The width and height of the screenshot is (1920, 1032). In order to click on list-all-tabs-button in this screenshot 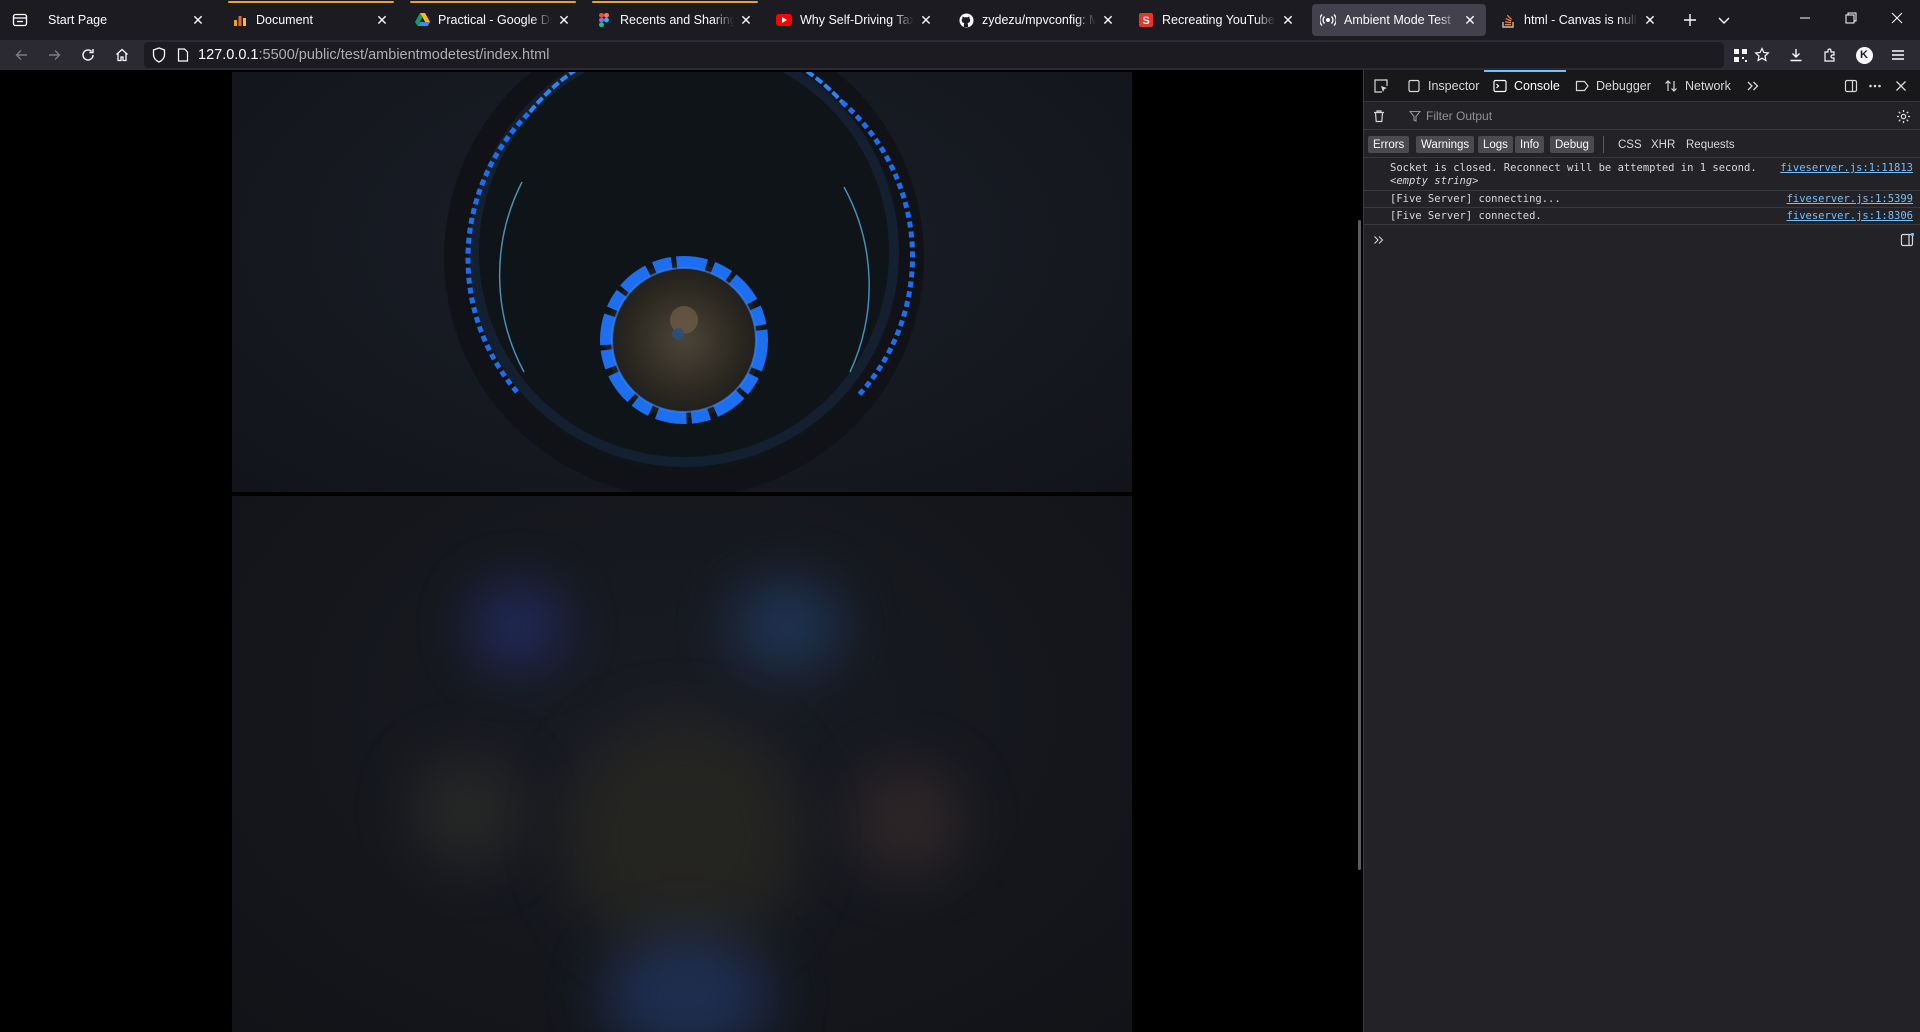, I will do `click(1724, 20)`.